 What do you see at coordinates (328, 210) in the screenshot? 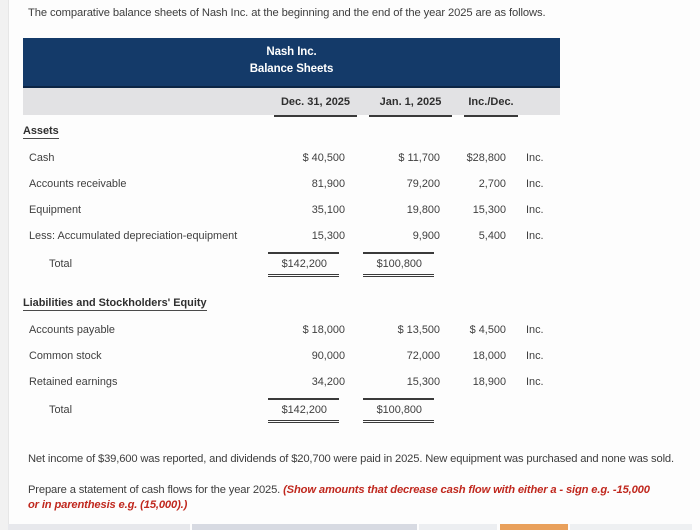
I see `row-value-dec31: 35,100` at bounding box center [328, 210].